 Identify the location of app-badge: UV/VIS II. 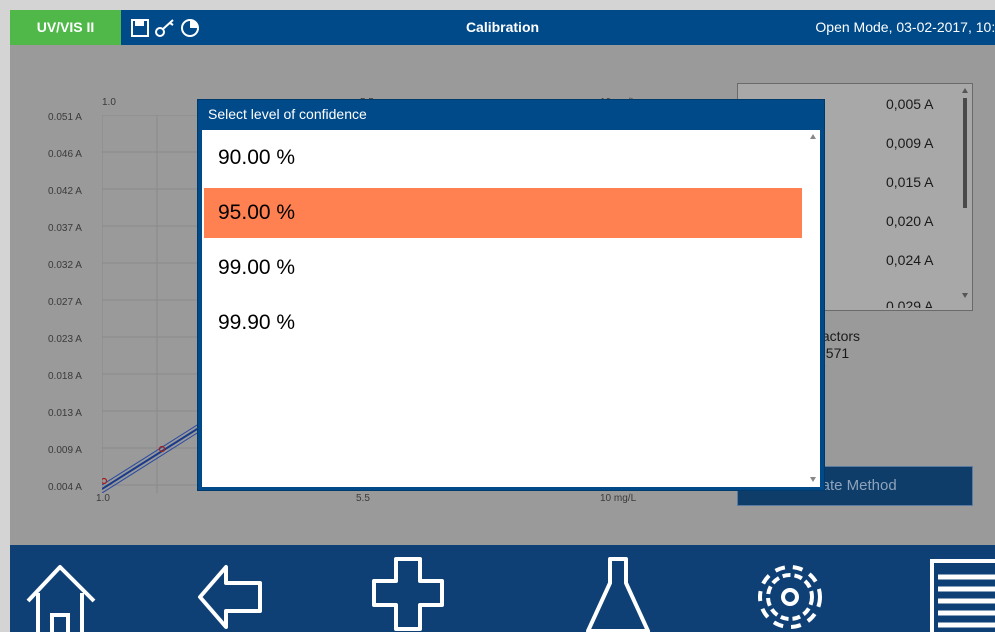
(65, 27).